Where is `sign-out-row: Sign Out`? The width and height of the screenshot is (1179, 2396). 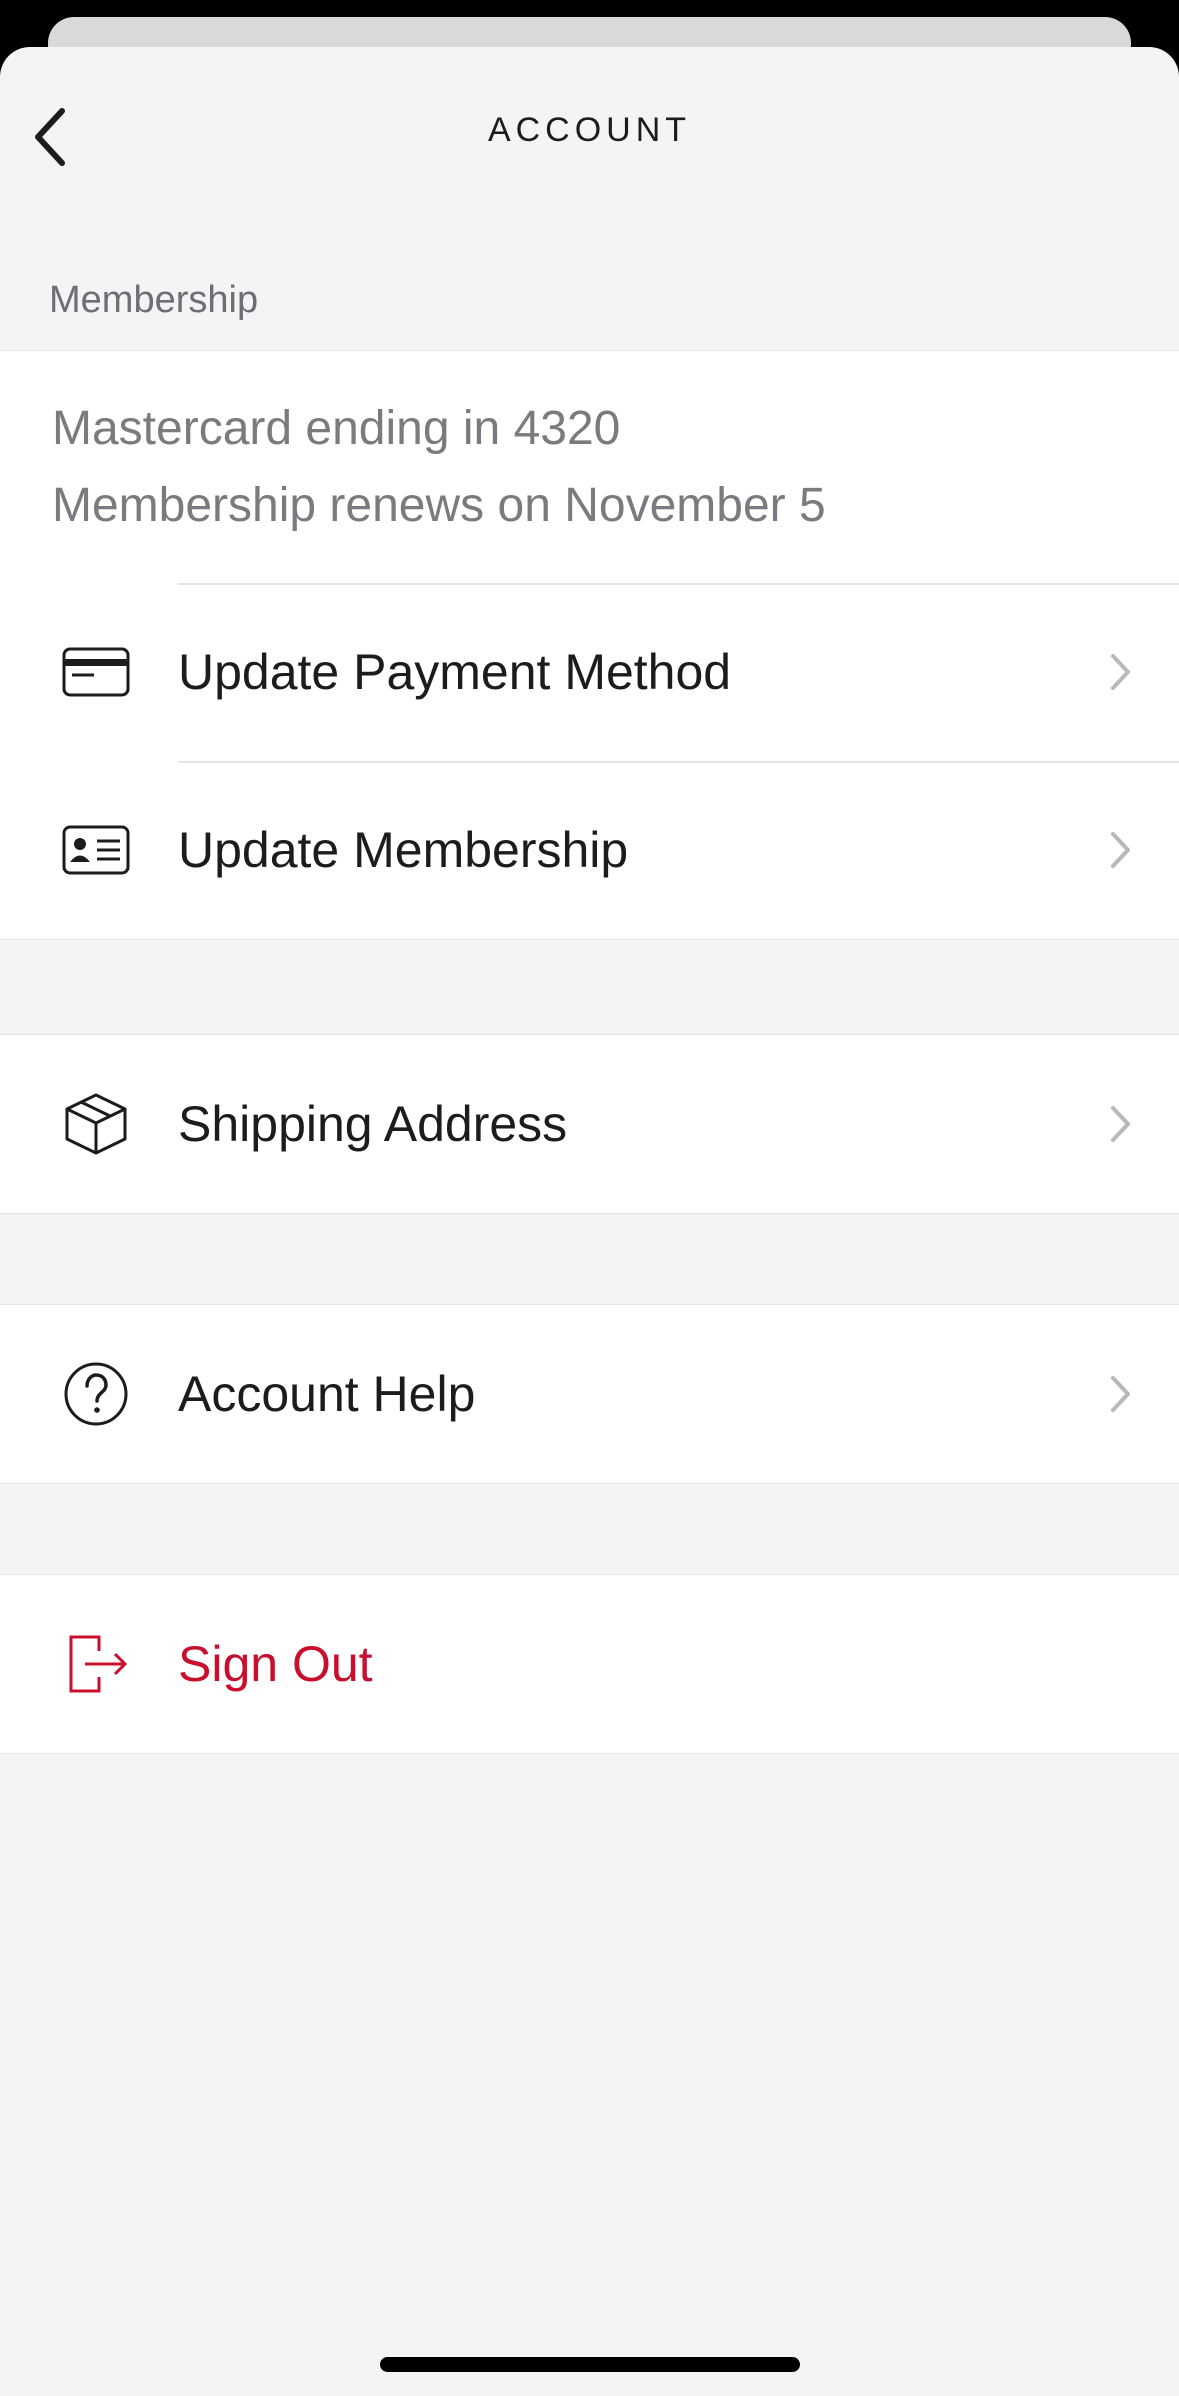
sign-out-row: Sign Out is located at coordinates (589, 1664).